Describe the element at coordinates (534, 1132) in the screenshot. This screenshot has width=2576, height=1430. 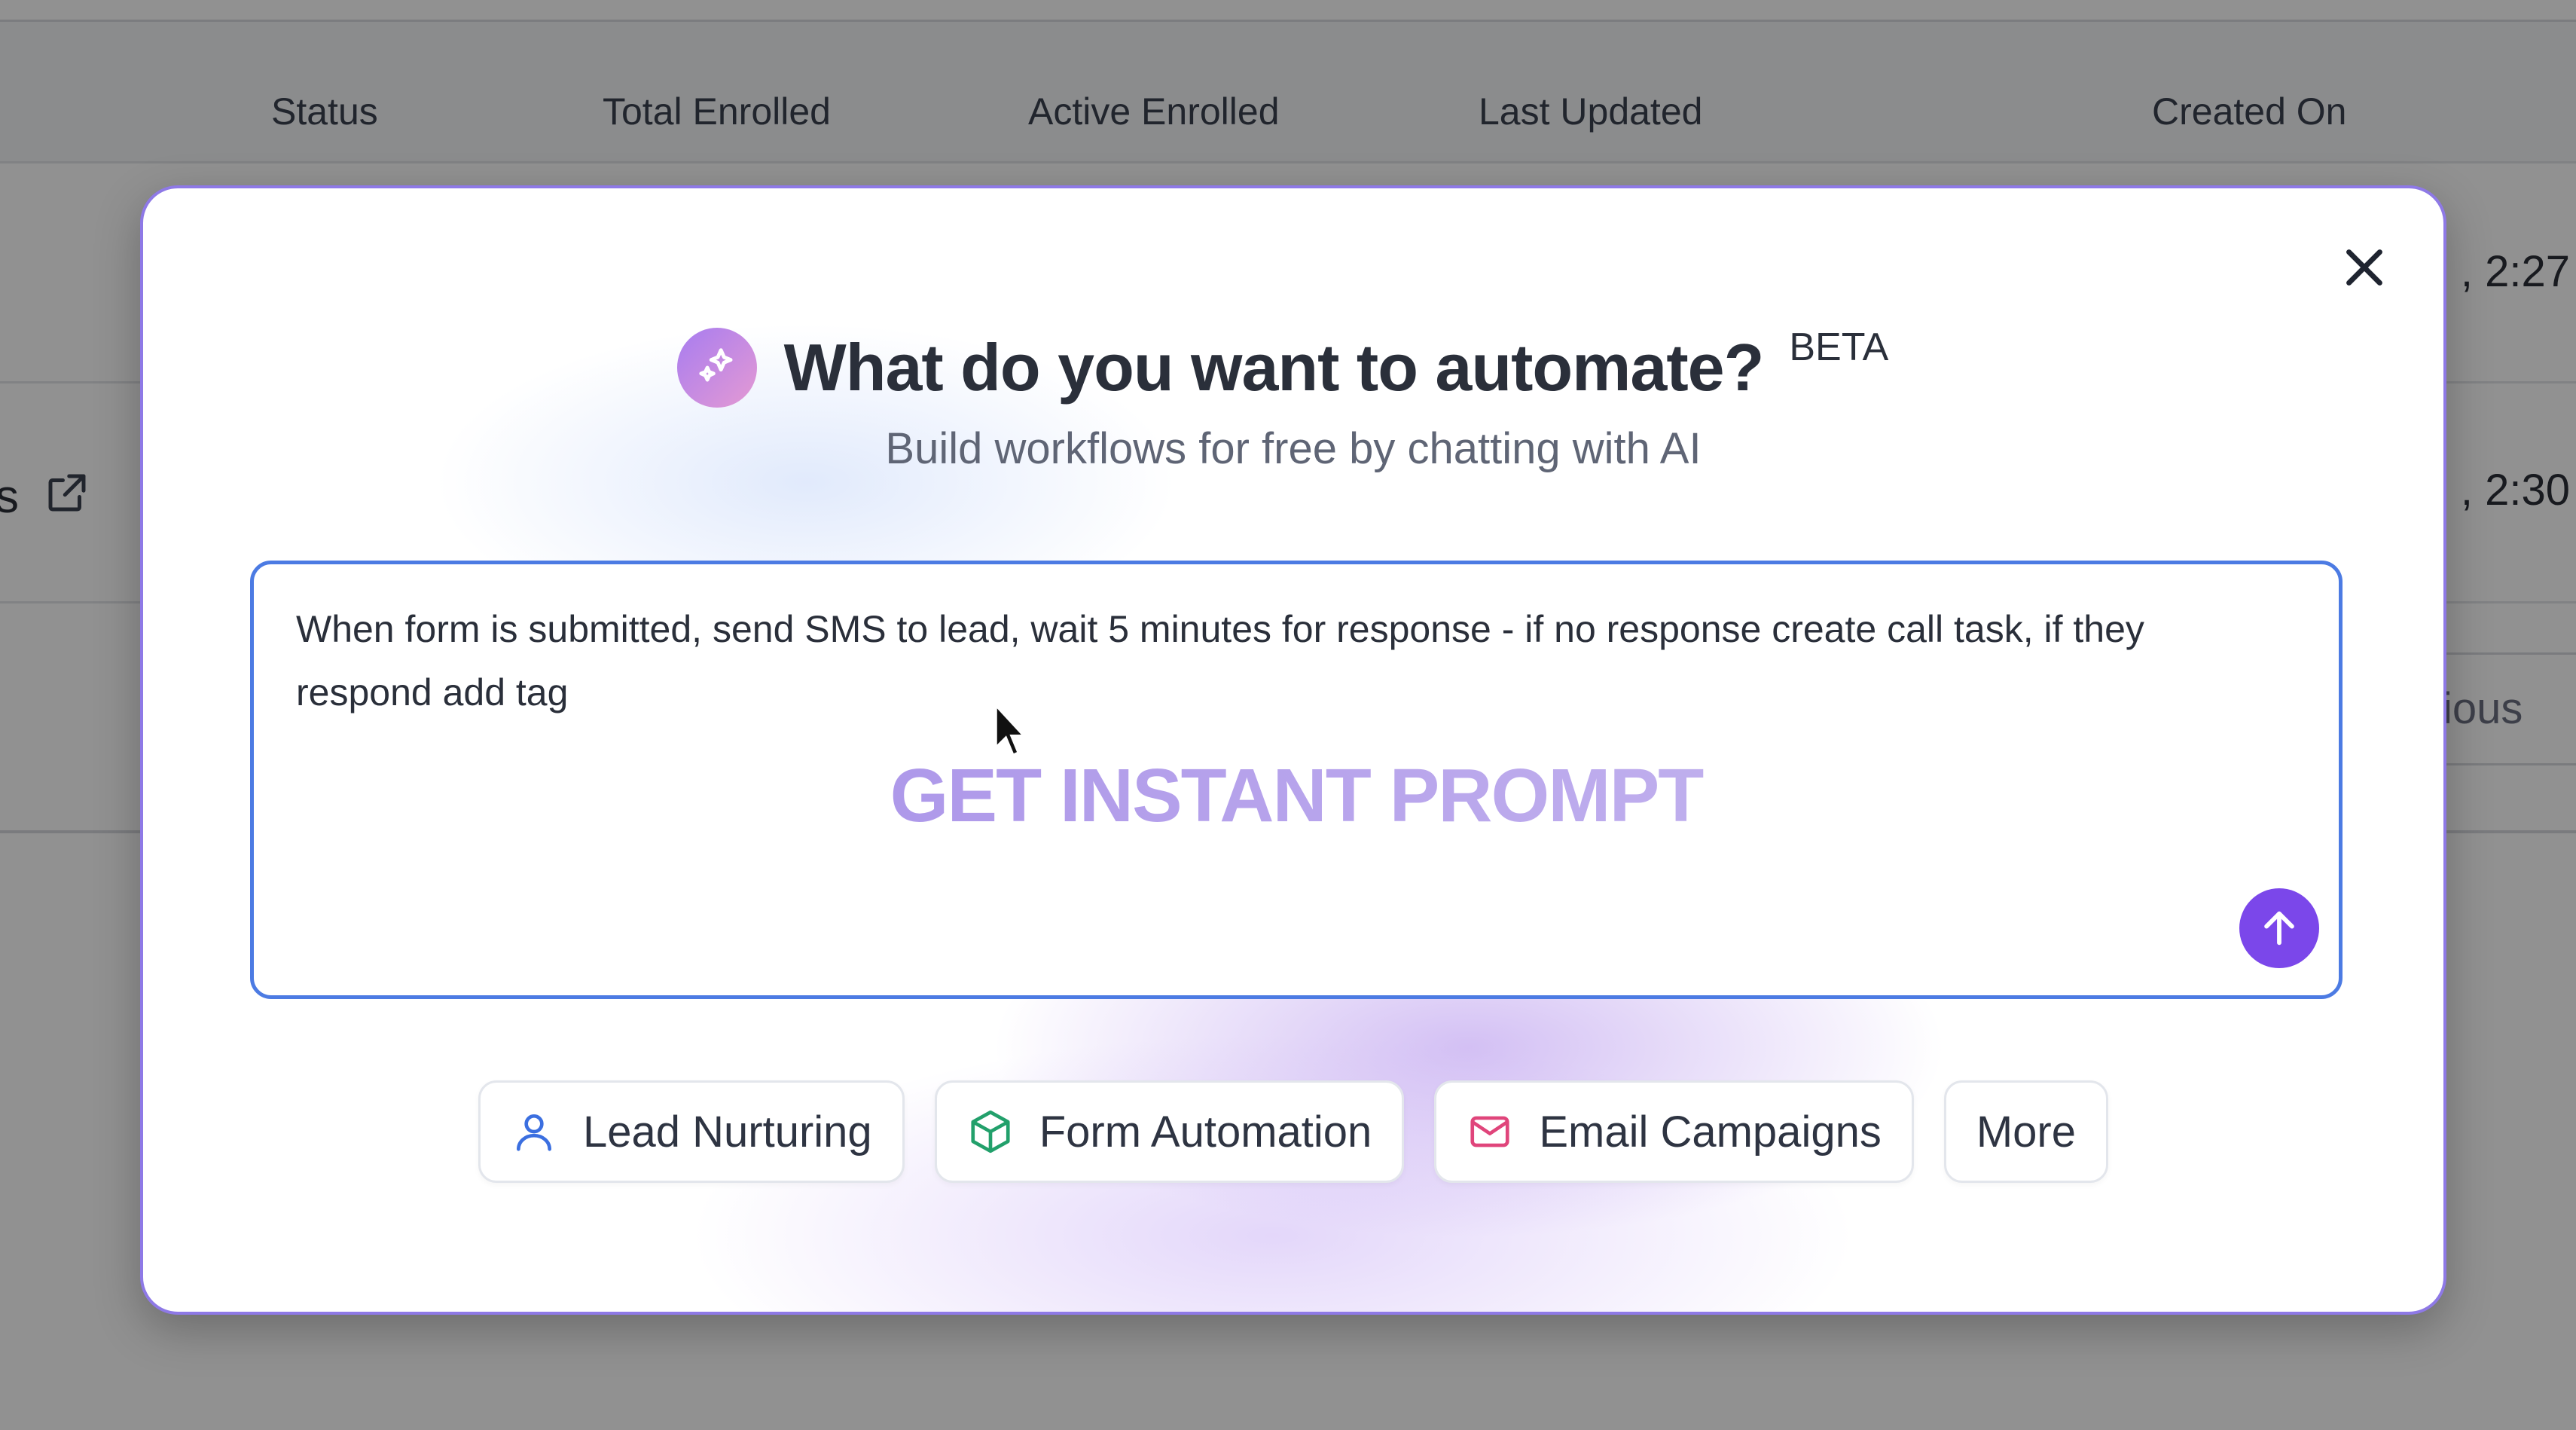
I see `user-icon` at that location.